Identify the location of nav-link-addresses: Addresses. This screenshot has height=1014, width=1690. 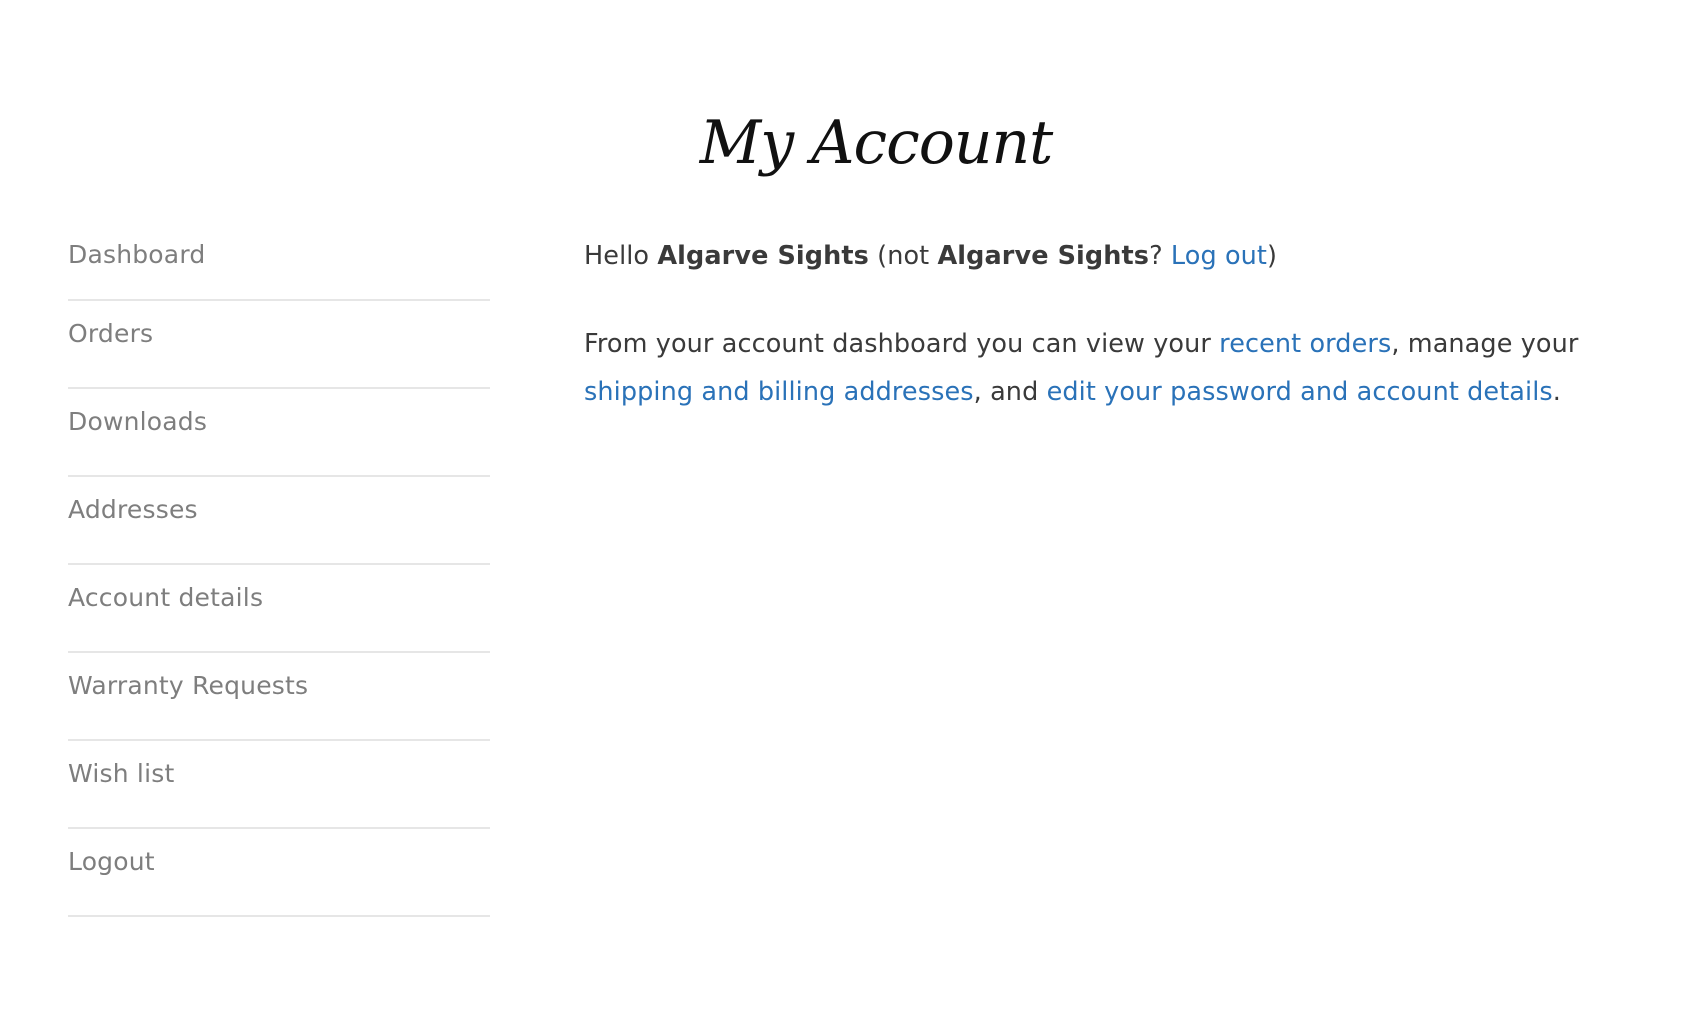
(133, 509).